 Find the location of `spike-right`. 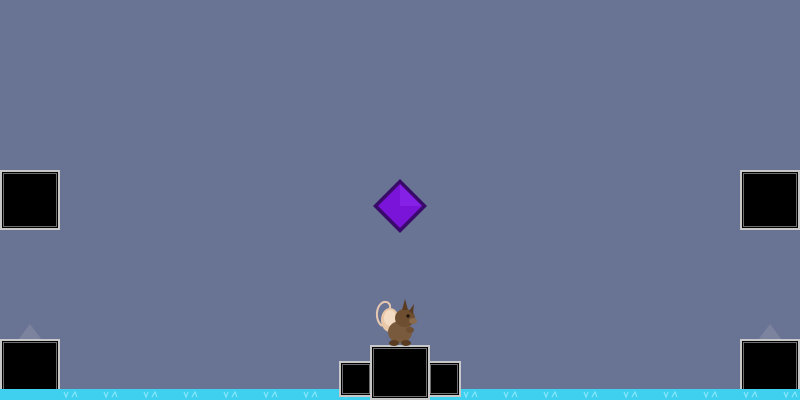

spike-right is located at coordinates (770, 332).